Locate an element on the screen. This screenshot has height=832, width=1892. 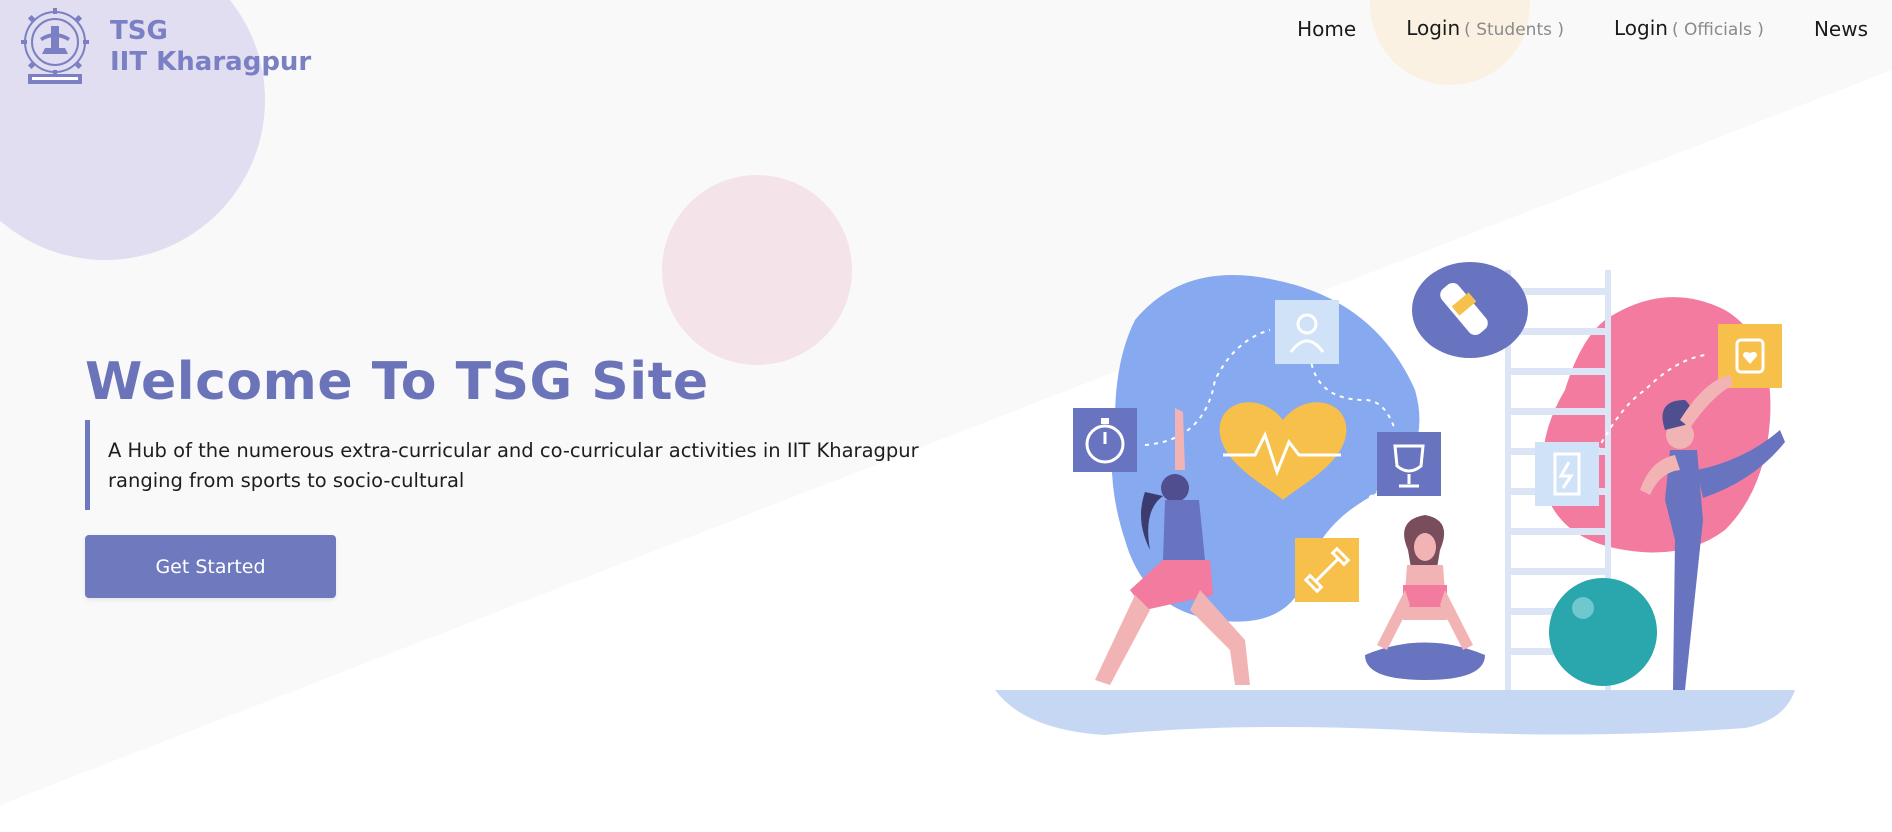
nav-login-officials-sub: ( Officials ) is located at coordinates (1717, 30).